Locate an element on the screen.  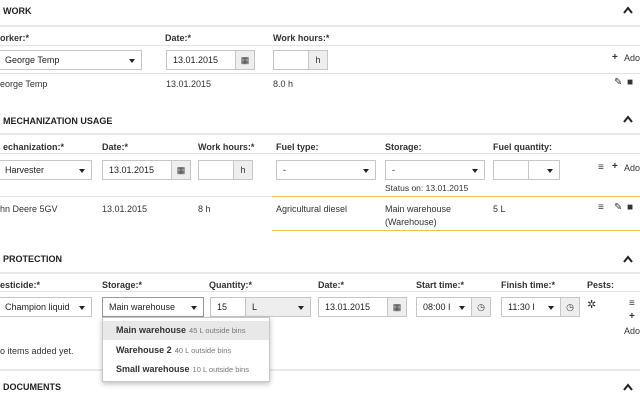
mech-add-button: Ado is located at coordinates (632, 168).